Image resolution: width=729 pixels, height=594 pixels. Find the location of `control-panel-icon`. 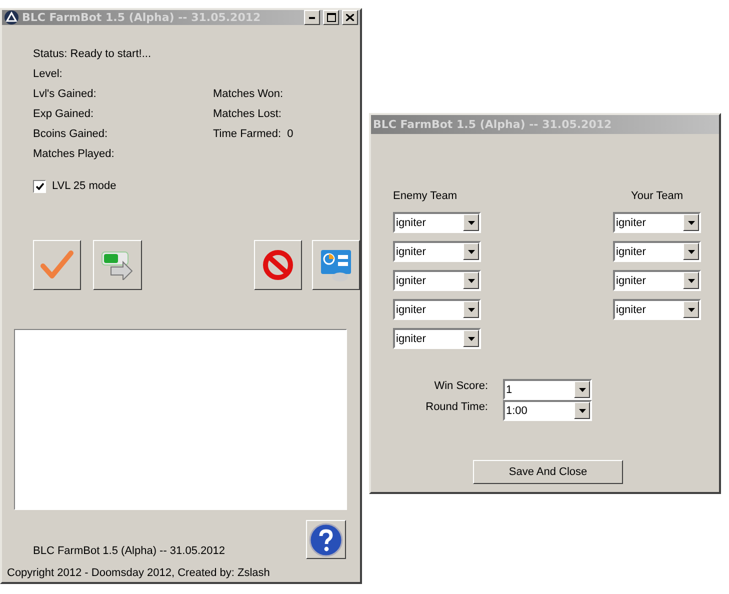

control-panel-icon is located at coordinates (335, 265).